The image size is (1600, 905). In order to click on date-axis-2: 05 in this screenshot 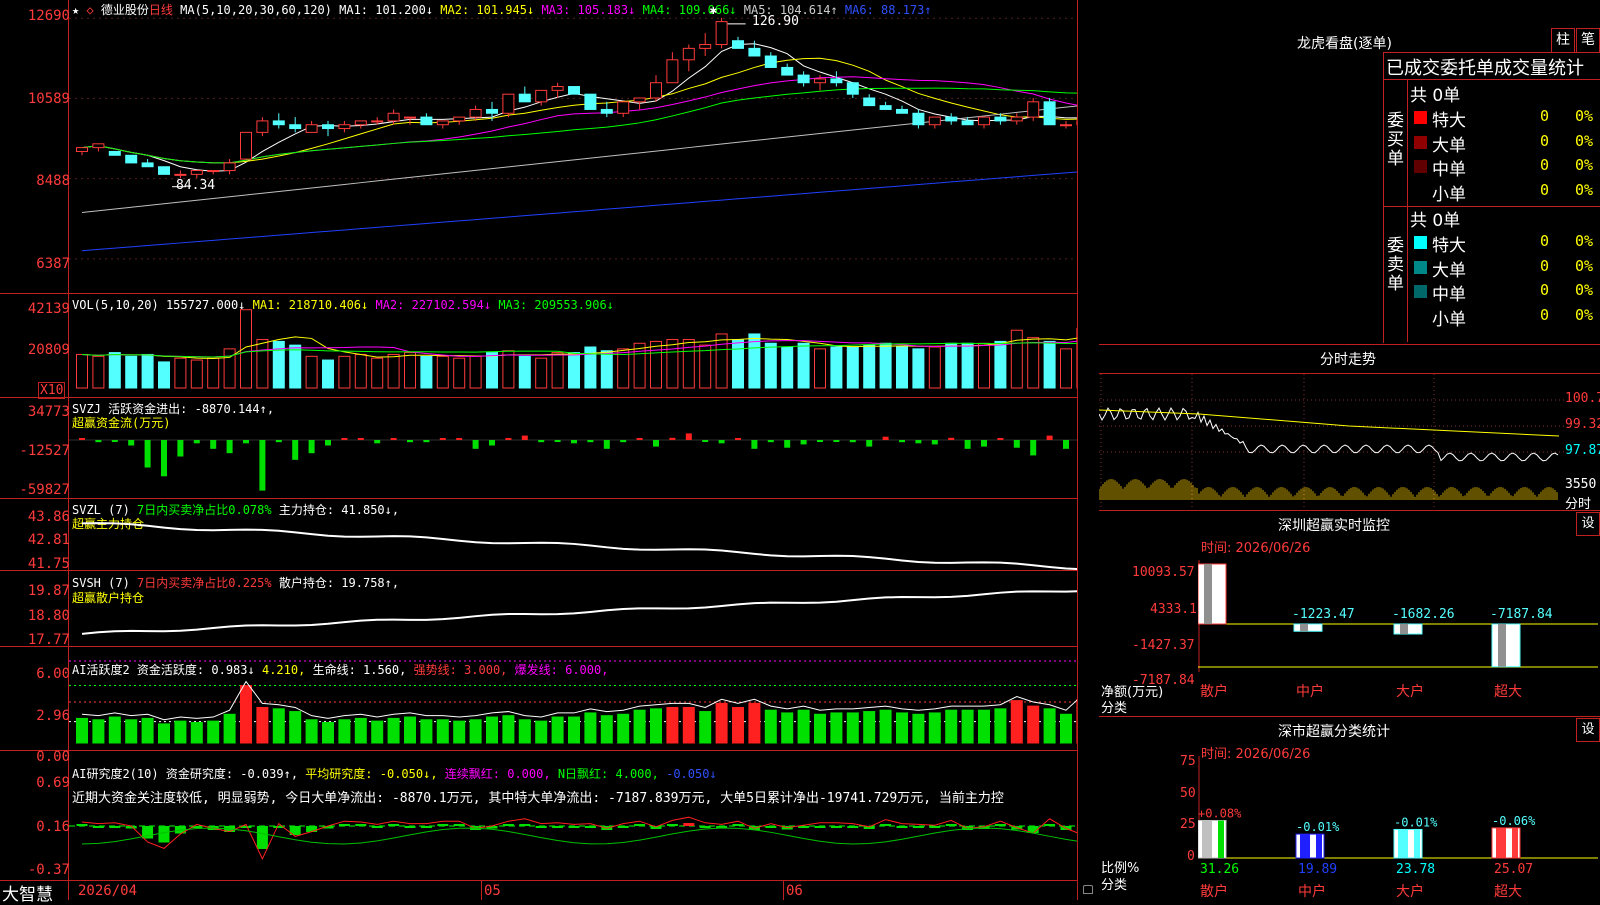, I will do `click(492, 891)`.